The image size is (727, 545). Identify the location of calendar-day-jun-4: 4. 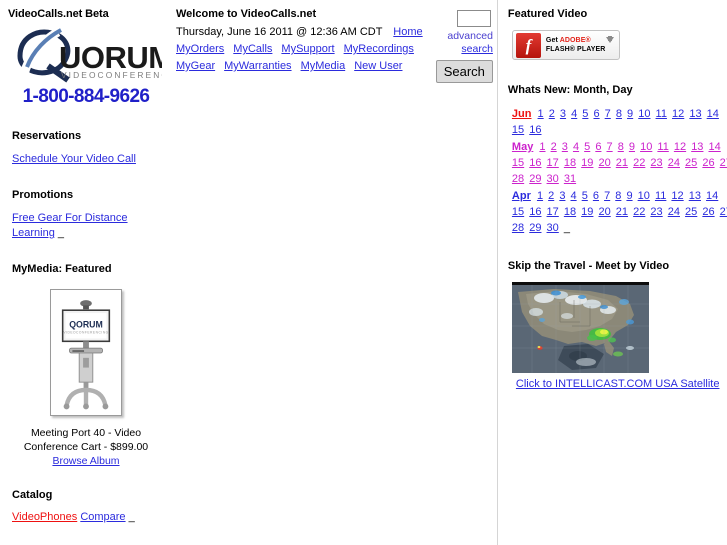
(574, 114).